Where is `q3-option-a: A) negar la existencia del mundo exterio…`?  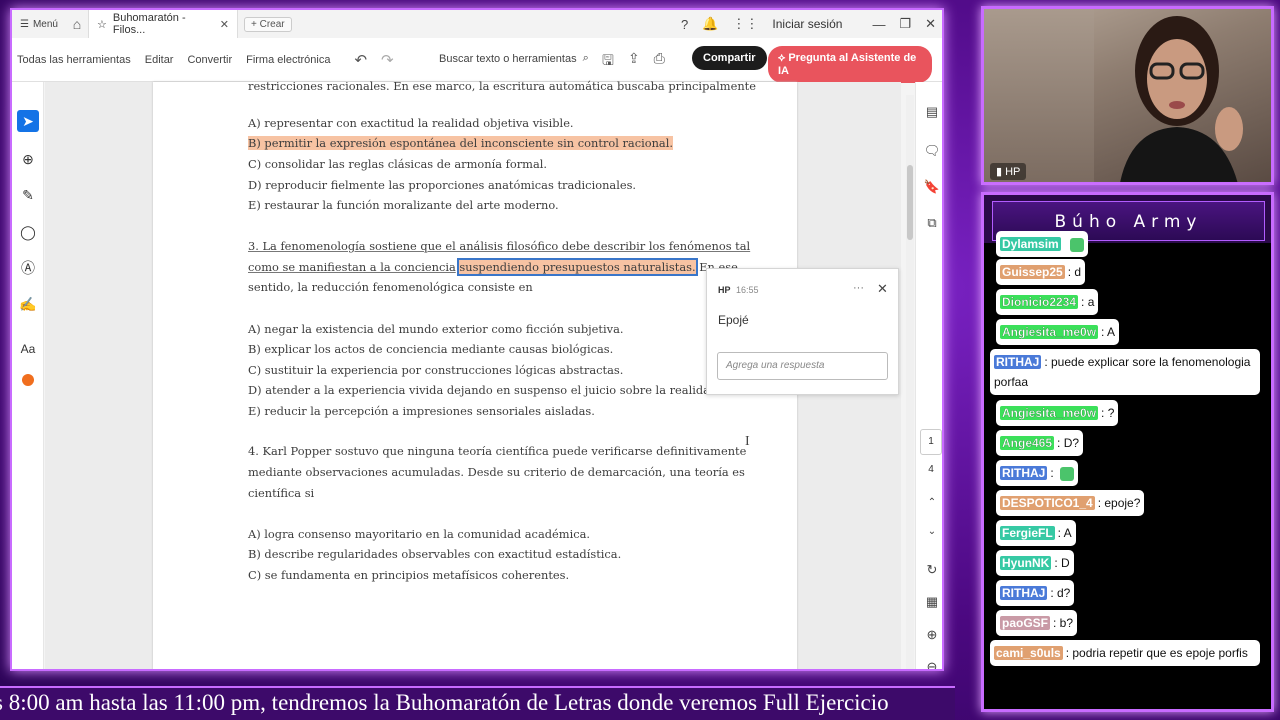
q3-option-a: A) negar la existencia del mundo exterio… is located at coordinates (436, 329).